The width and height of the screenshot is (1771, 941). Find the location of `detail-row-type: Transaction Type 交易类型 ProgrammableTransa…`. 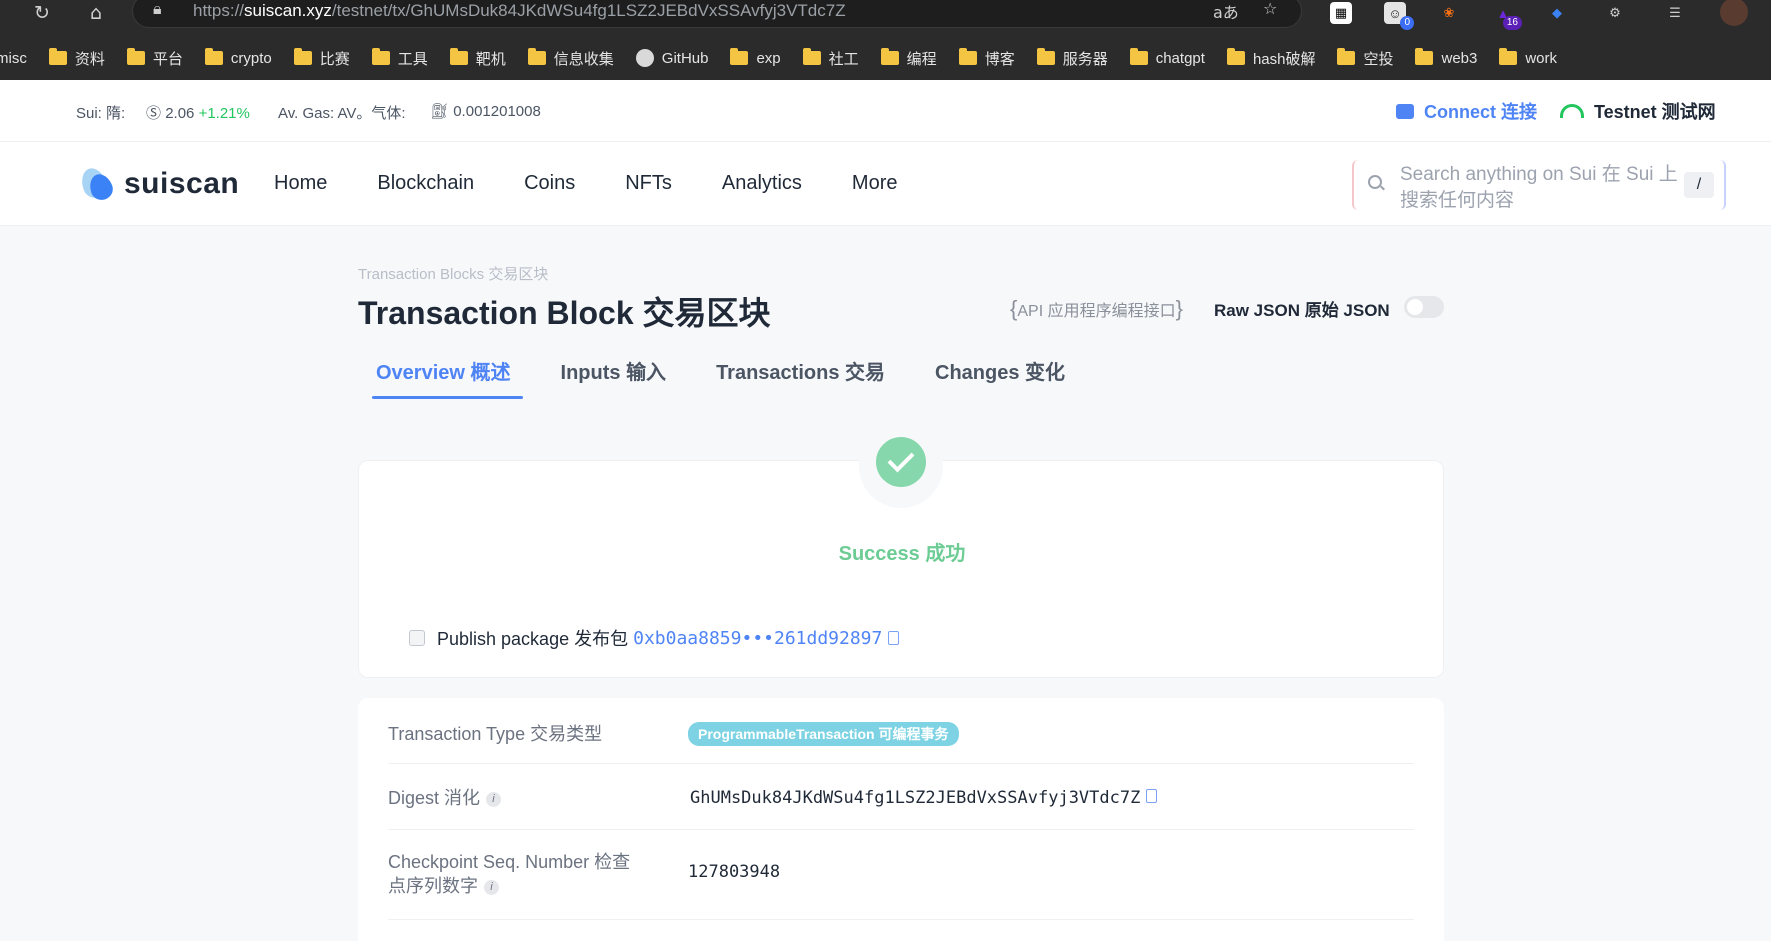

detail-row-type: Transaction Type 交易类型 ProgrammableTransa… is located at coordinates (901, 731).